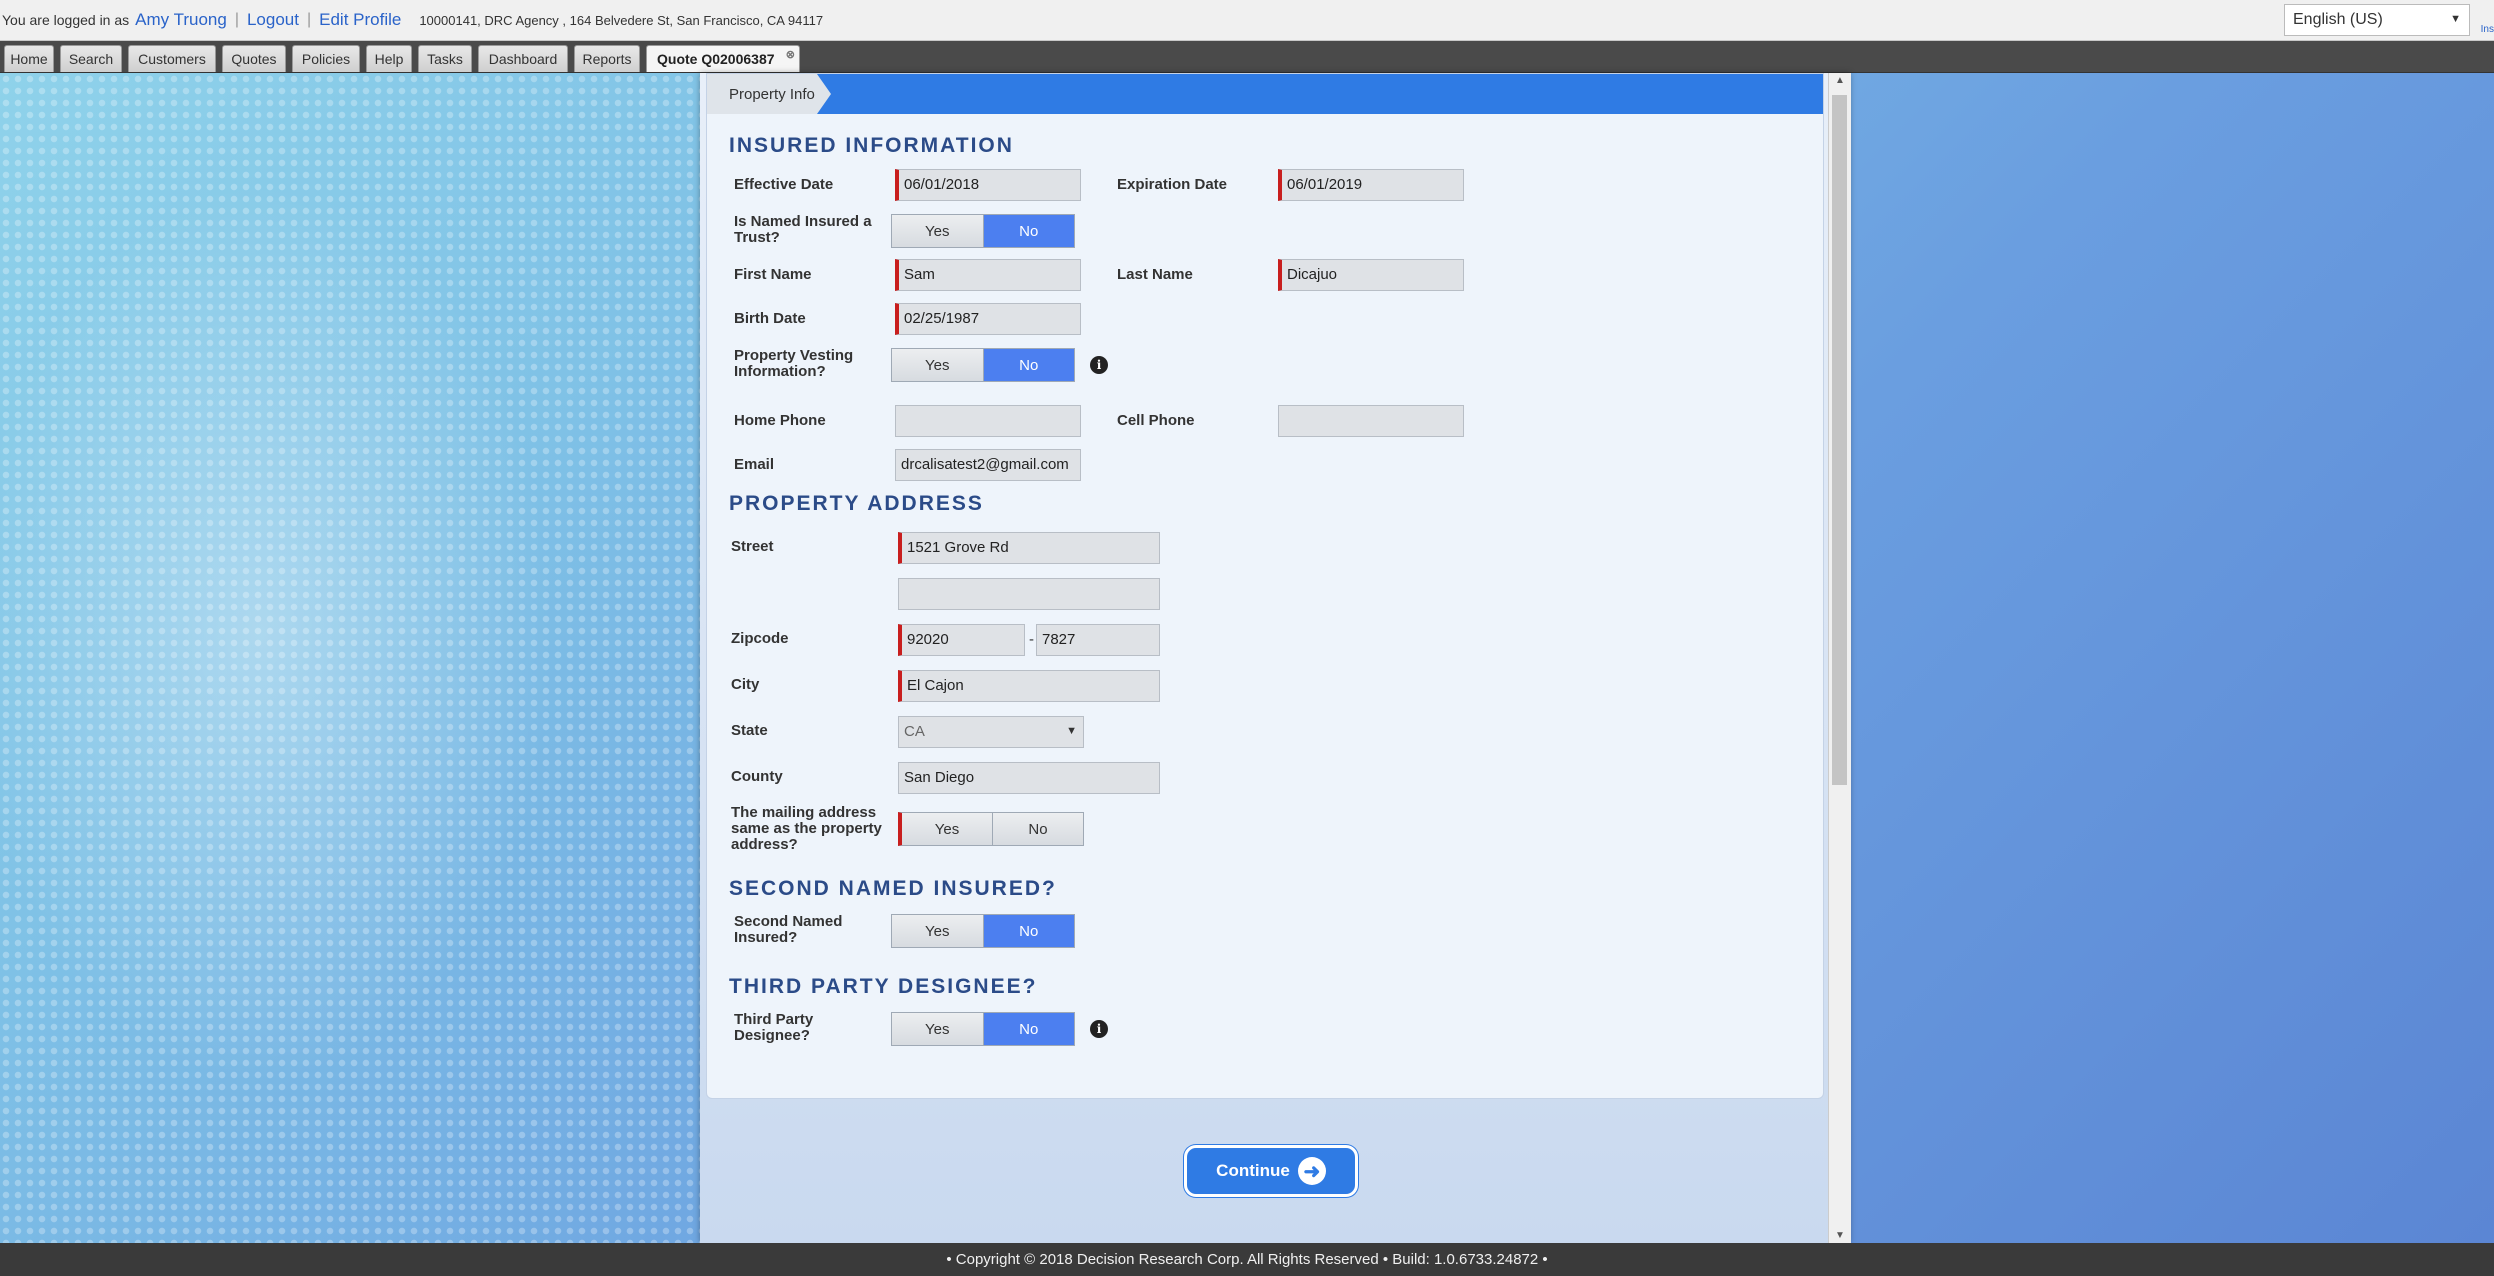  What do you see at coordinates (883, 986) in the screenshot?
I see `section-title-third-party: THIRD PARTY DESIGNEE?` at bounding box center [883, 986].